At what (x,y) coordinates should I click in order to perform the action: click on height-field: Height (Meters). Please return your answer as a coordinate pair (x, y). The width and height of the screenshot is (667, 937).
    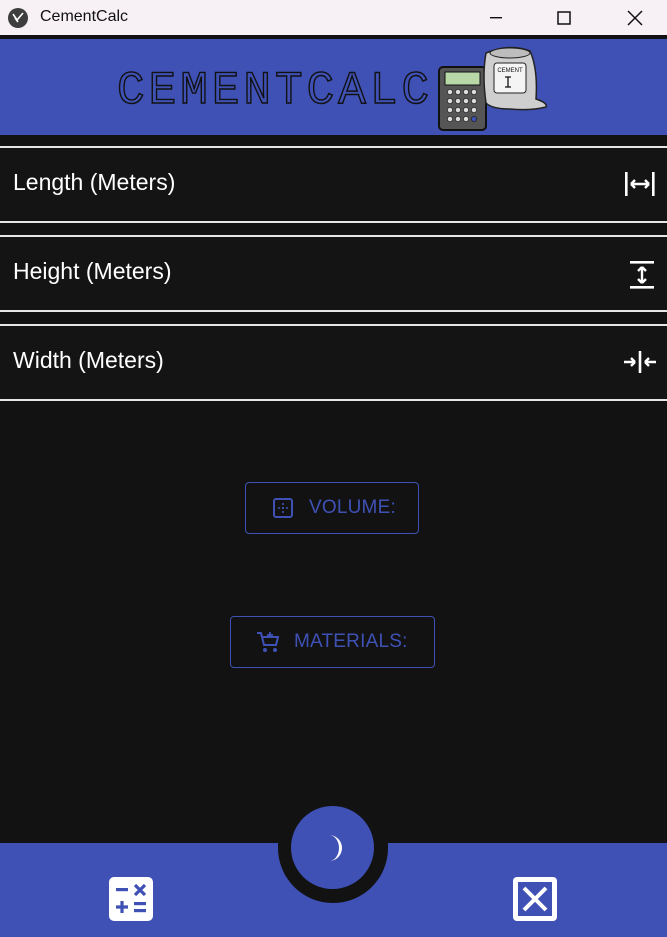
    Looking at the image, I should click on (333, 273).